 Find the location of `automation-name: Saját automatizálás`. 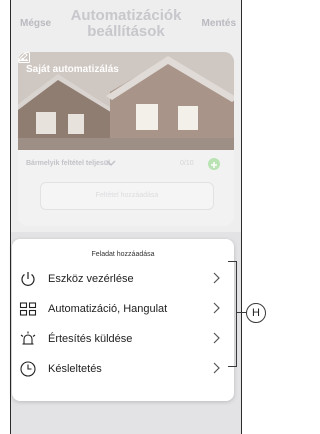

automation-name: Saját automatizálás is located at coordinates (72, 69).